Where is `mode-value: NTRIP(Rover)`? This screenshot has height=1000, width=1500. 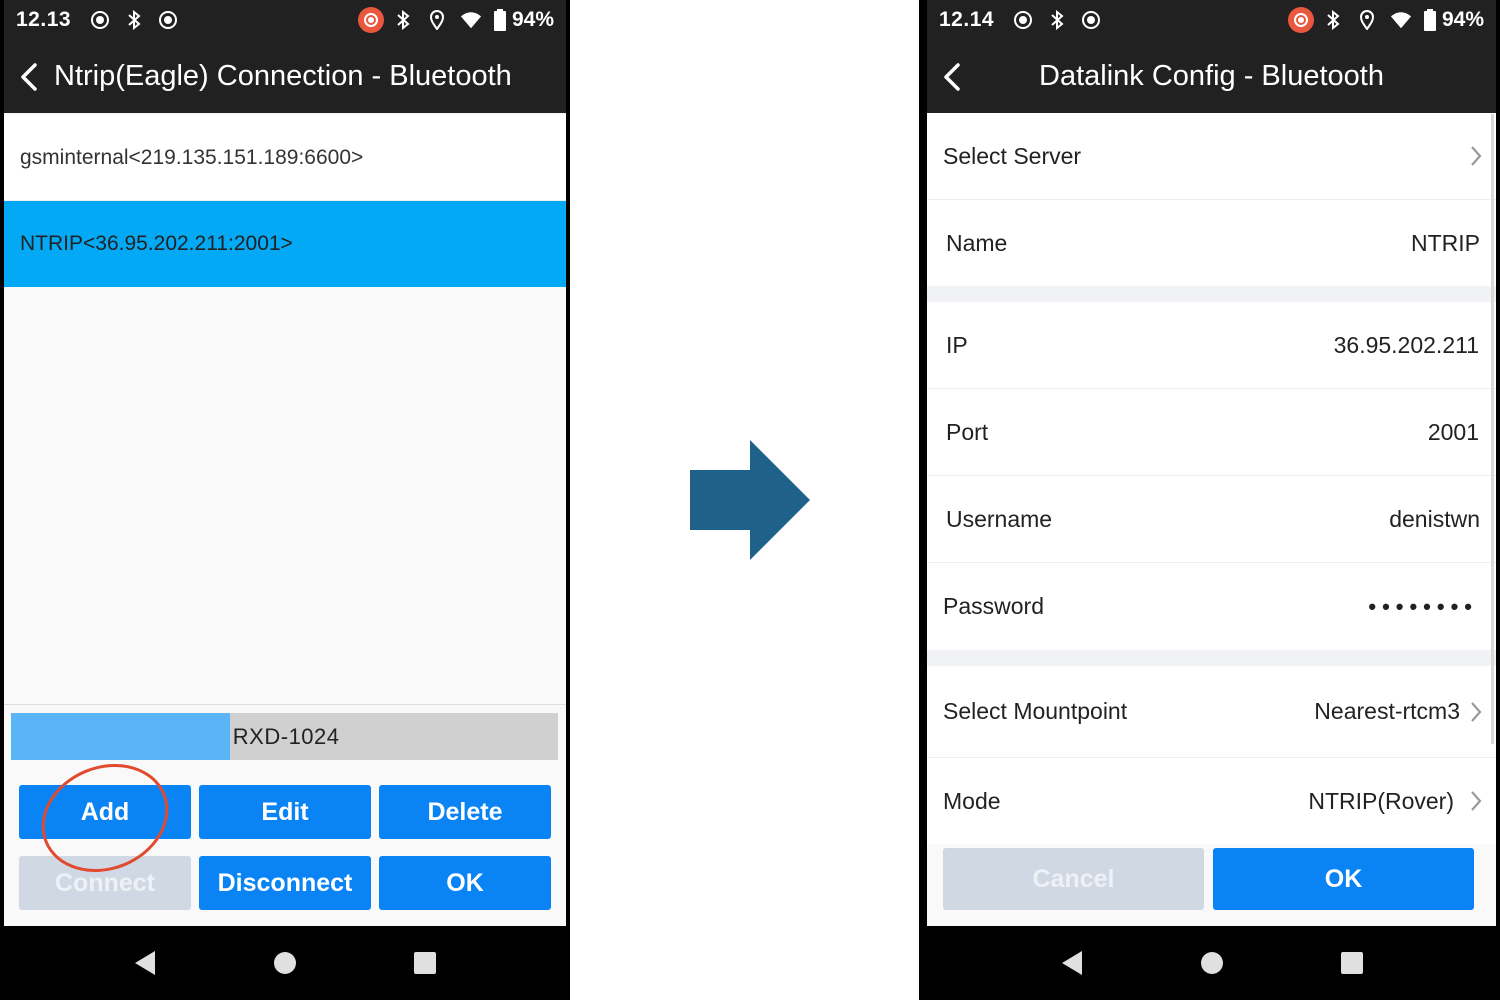
mode-value: NTRIP(Rover) is located at coordinates (1381, 800).